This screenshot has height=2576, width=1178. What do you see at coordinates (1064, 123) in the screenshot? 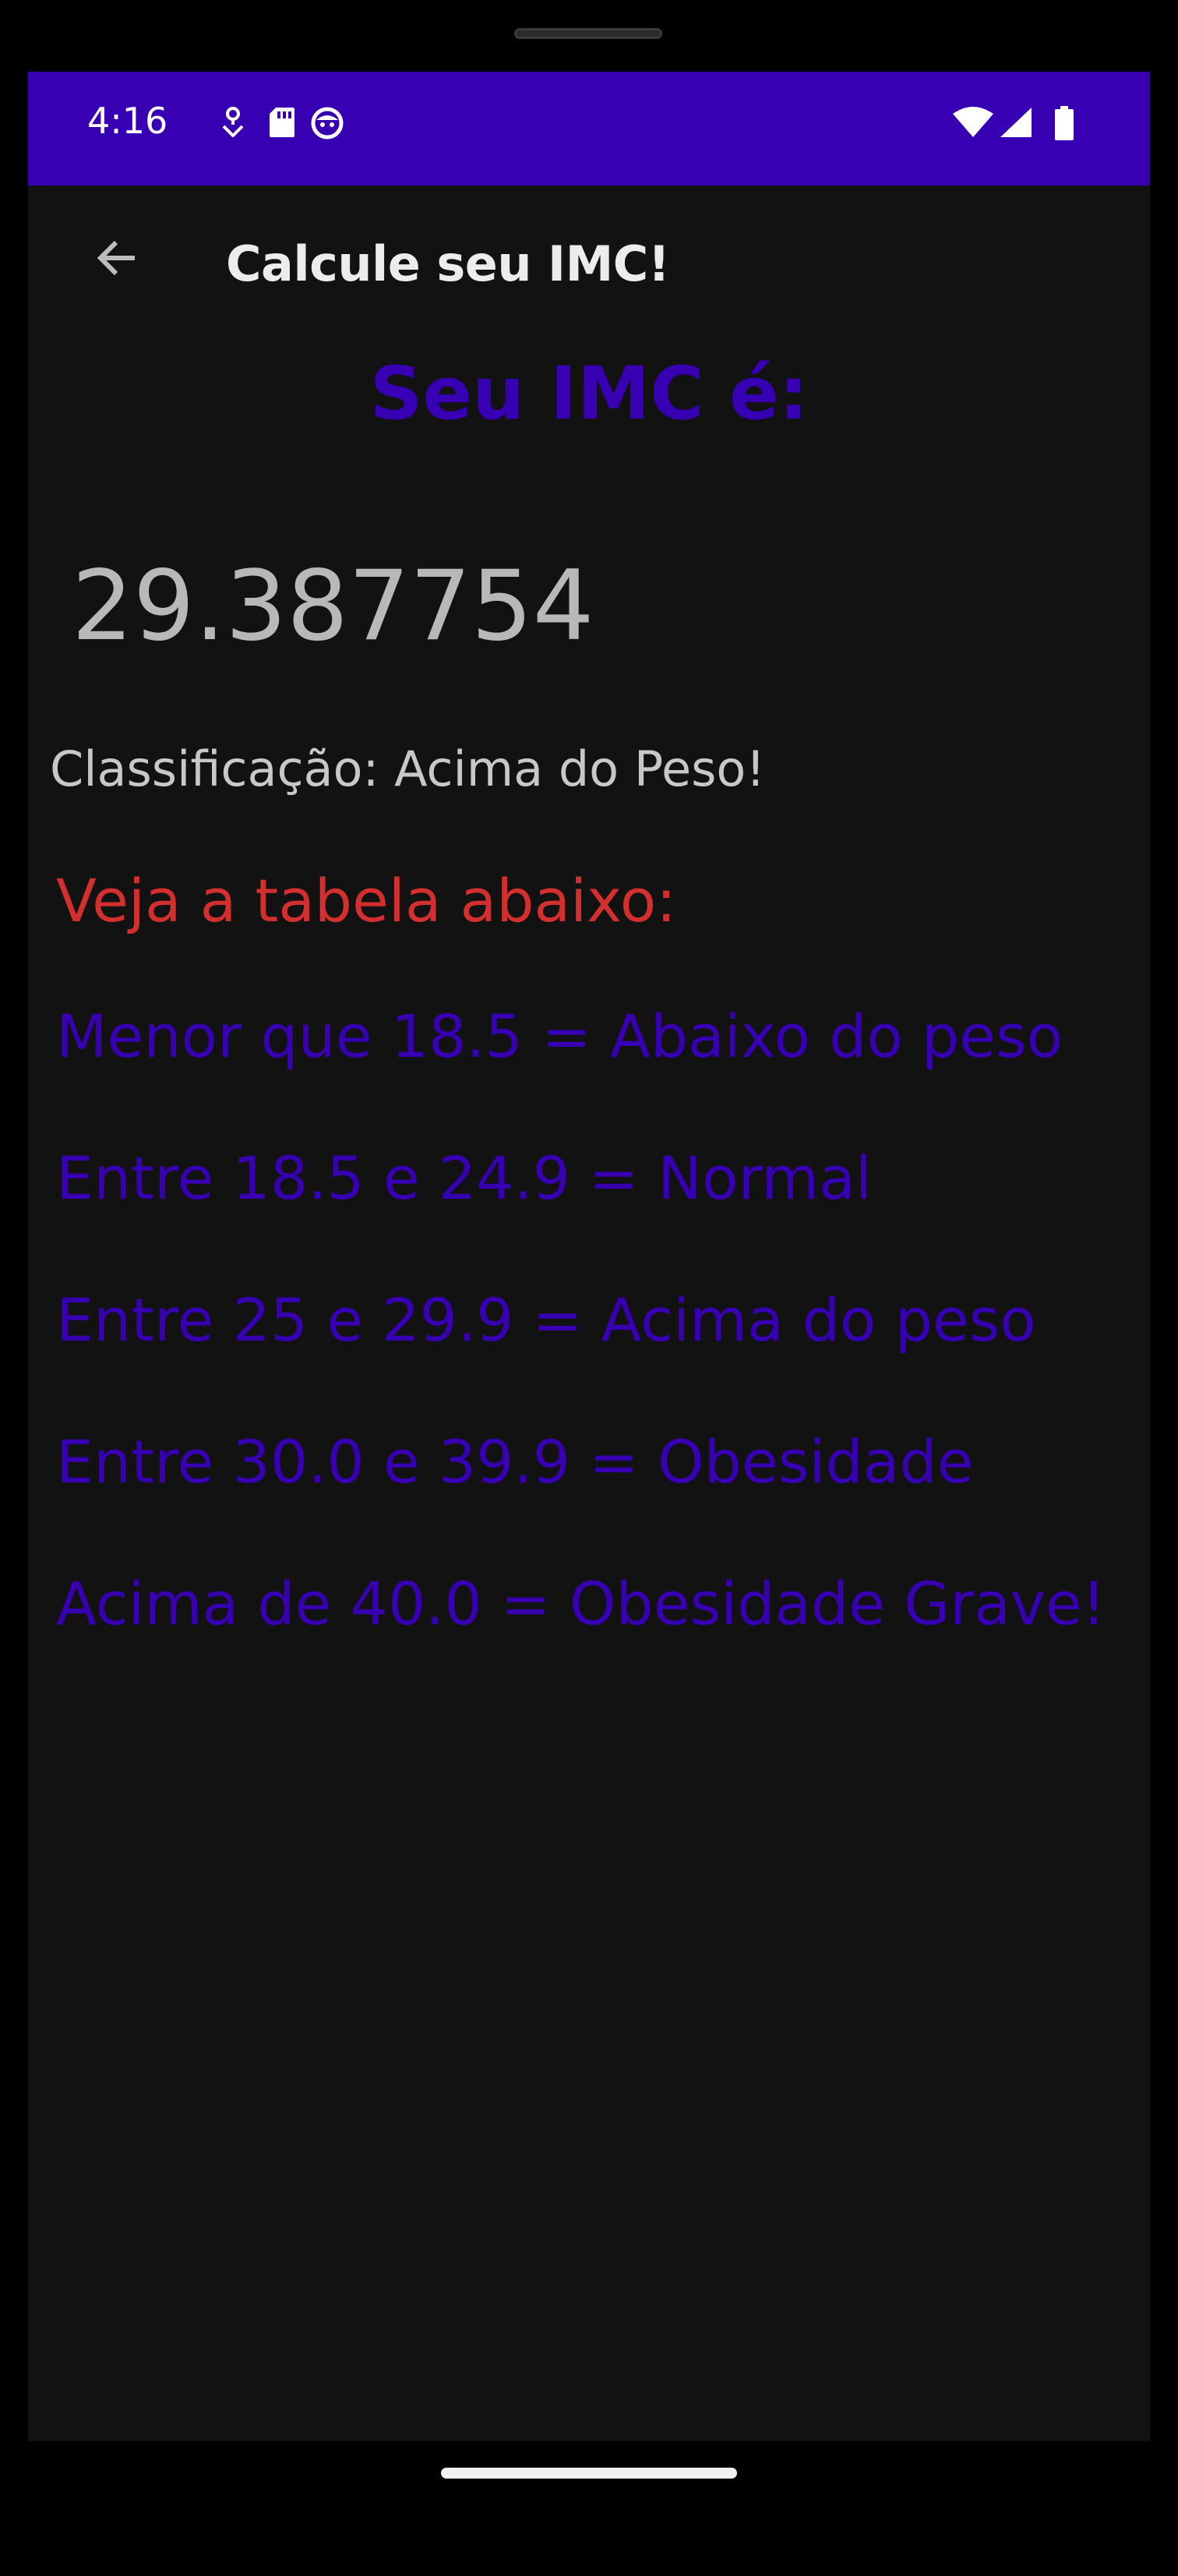
I see `battery-icon` at bounding box center [1064, 123].